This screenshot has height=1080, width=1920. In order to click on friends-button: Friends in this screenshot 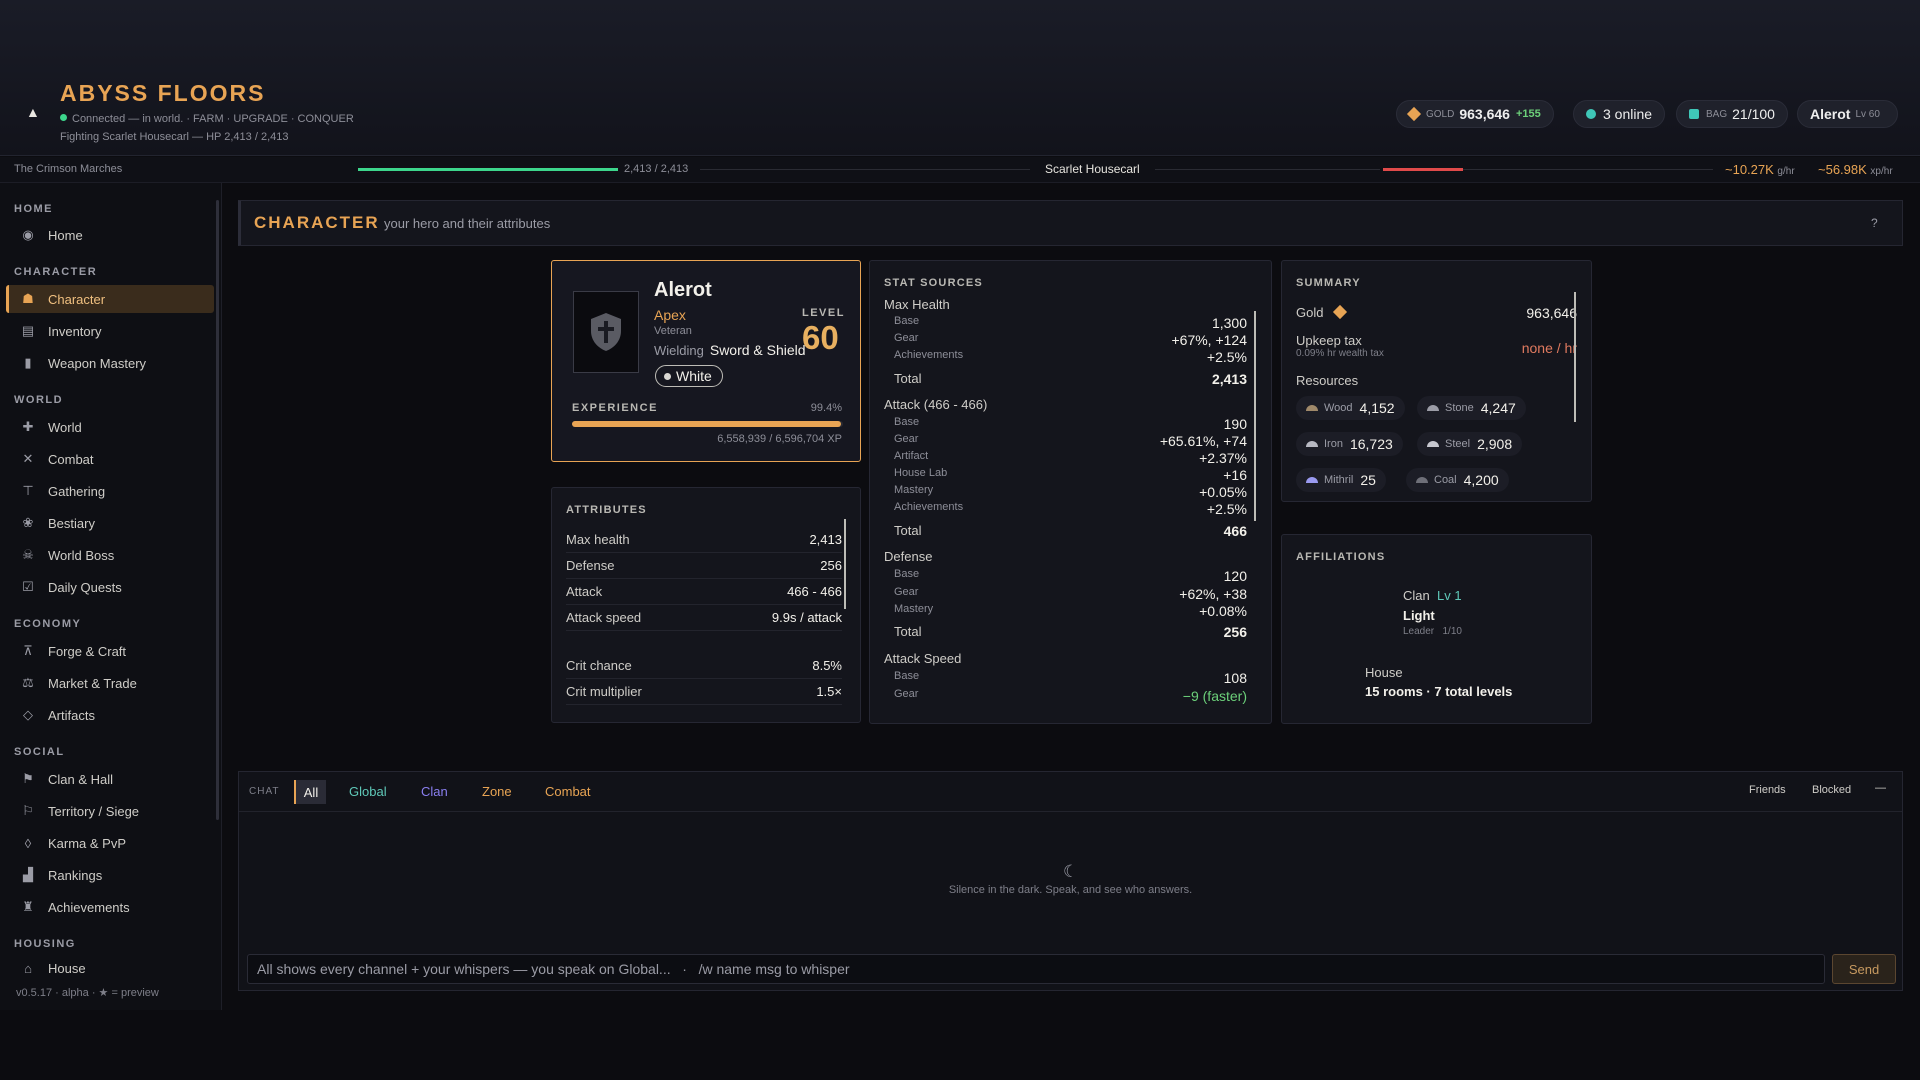, I will do `click(1767, 790)`.